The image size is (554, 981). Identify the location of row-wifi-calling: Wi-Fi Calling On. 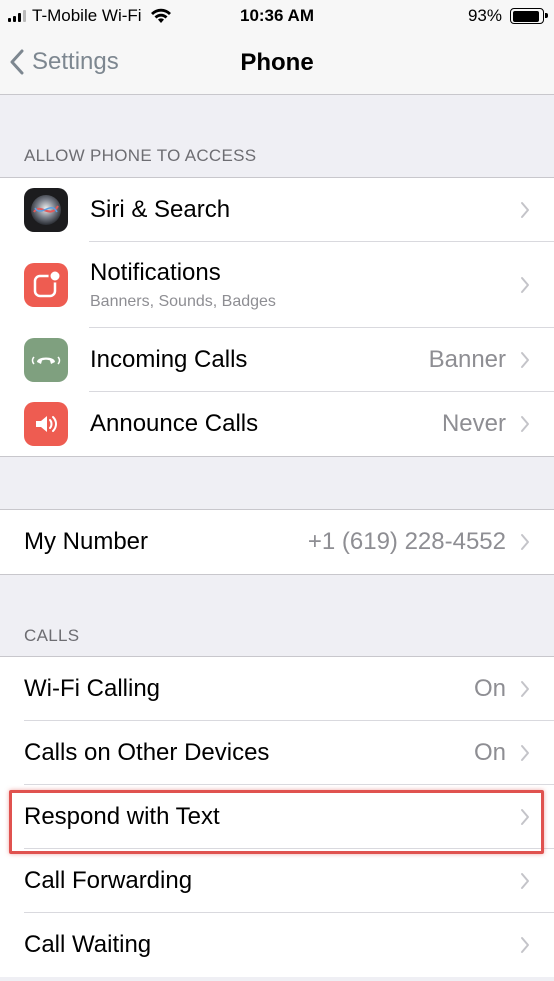
(277, 689).